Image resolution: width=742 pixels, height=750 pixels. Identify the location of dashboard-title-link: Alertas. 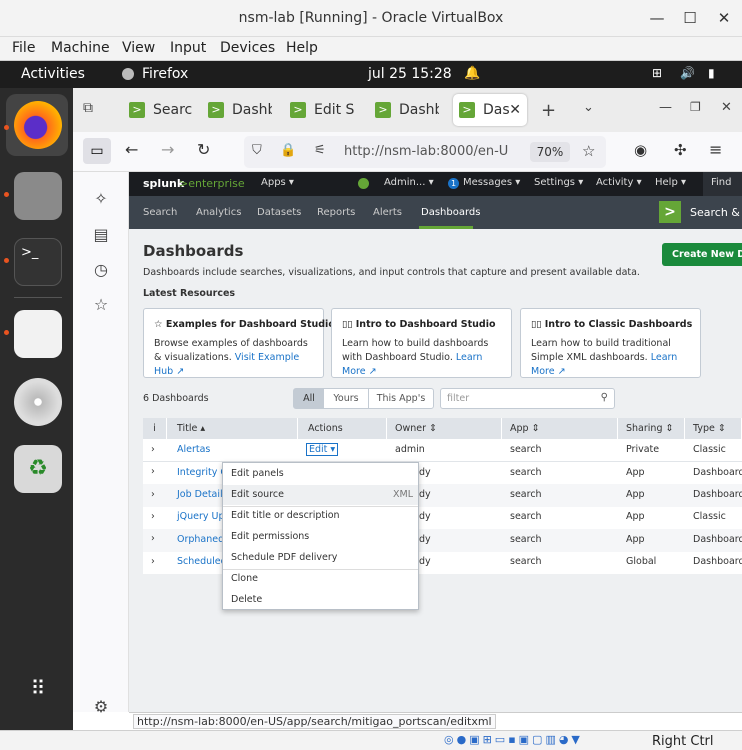
(193, 449).